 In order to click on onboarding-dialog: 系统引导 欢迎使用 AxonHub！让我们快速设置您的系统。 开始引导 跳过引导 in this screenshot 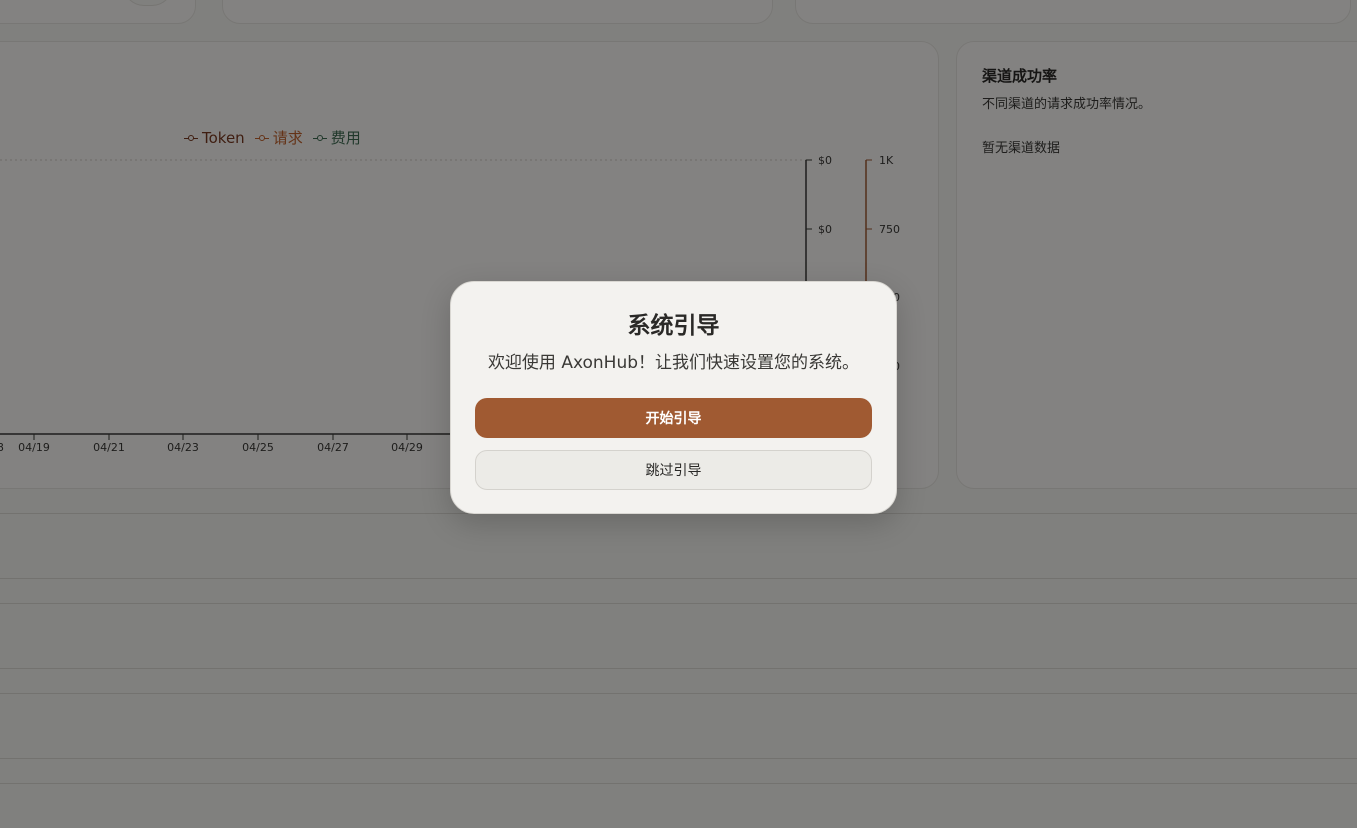, I will do `click(673, 397)`.